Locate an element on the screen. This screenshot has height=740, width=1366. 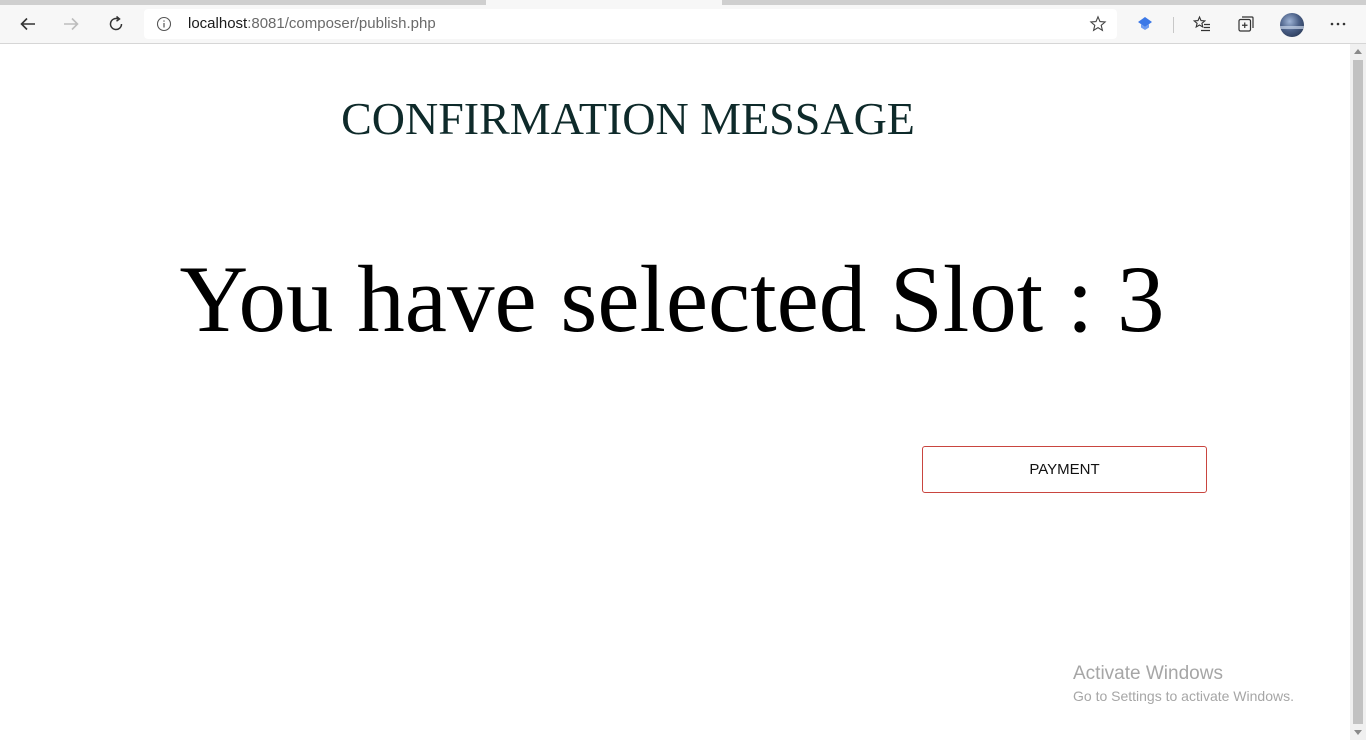
refresh-button is located at coordinates (116, 24).